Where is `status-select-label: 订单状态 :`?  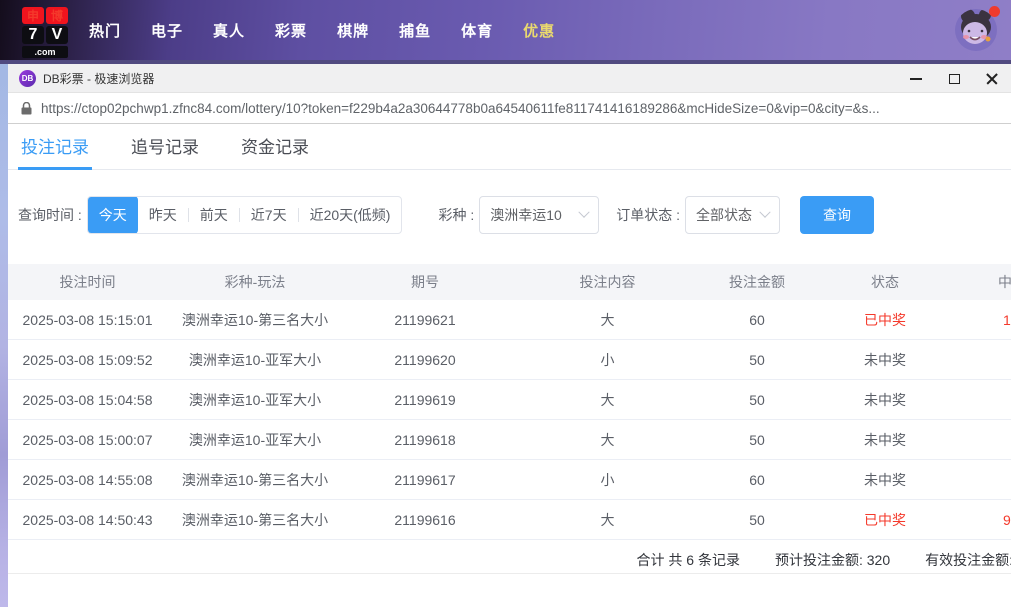
status-select-label: 订单状态 : is located at coordinates (648, 215).